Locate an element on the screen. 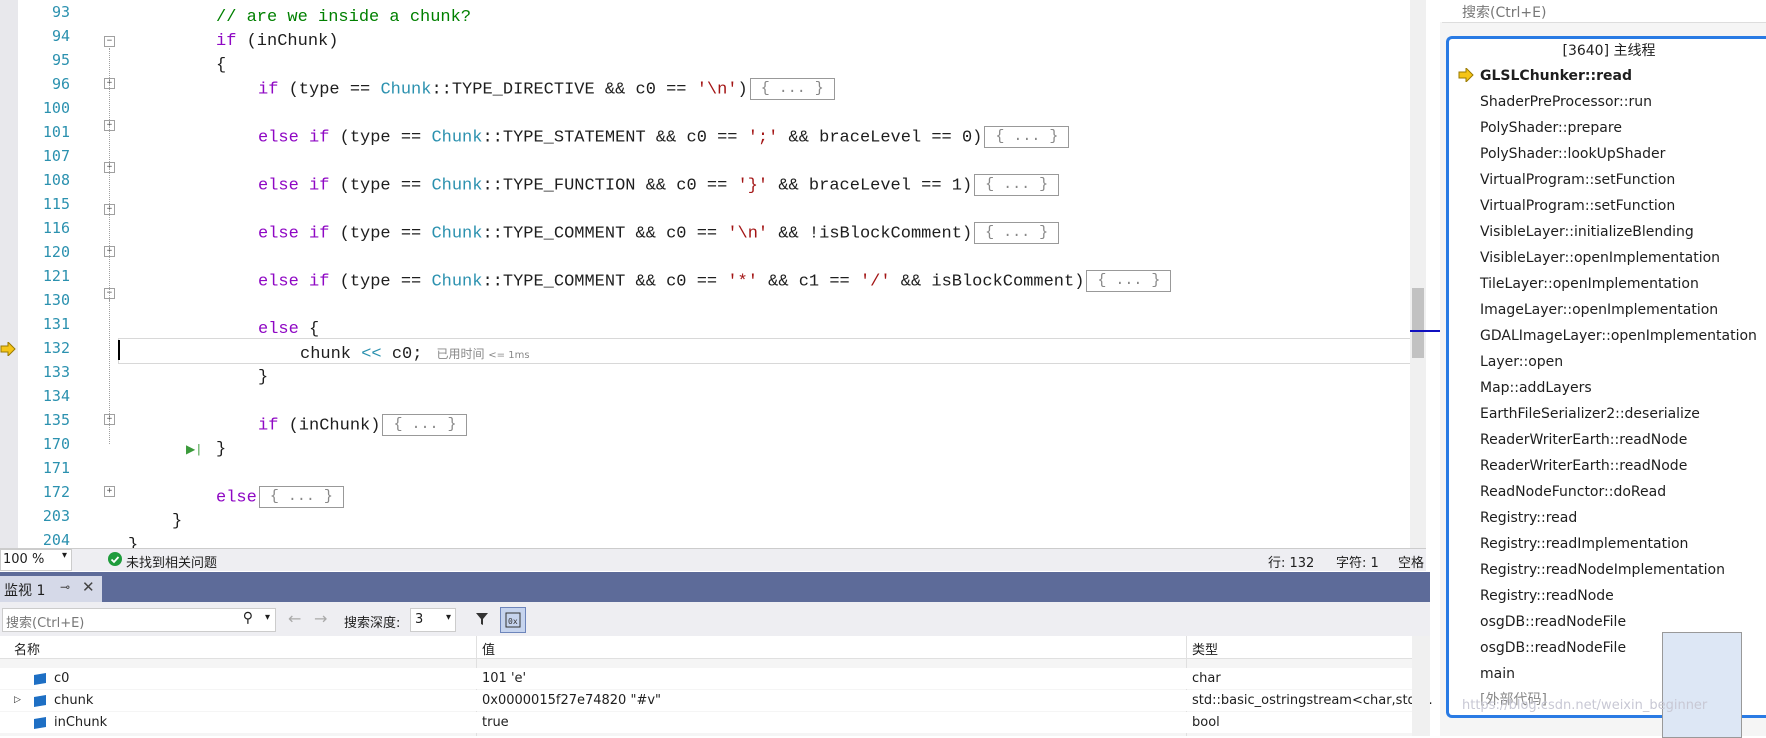 This screenshot has width=1766, height=738. watch-var-value: 101 'e' is located at coordinates (504, 678).